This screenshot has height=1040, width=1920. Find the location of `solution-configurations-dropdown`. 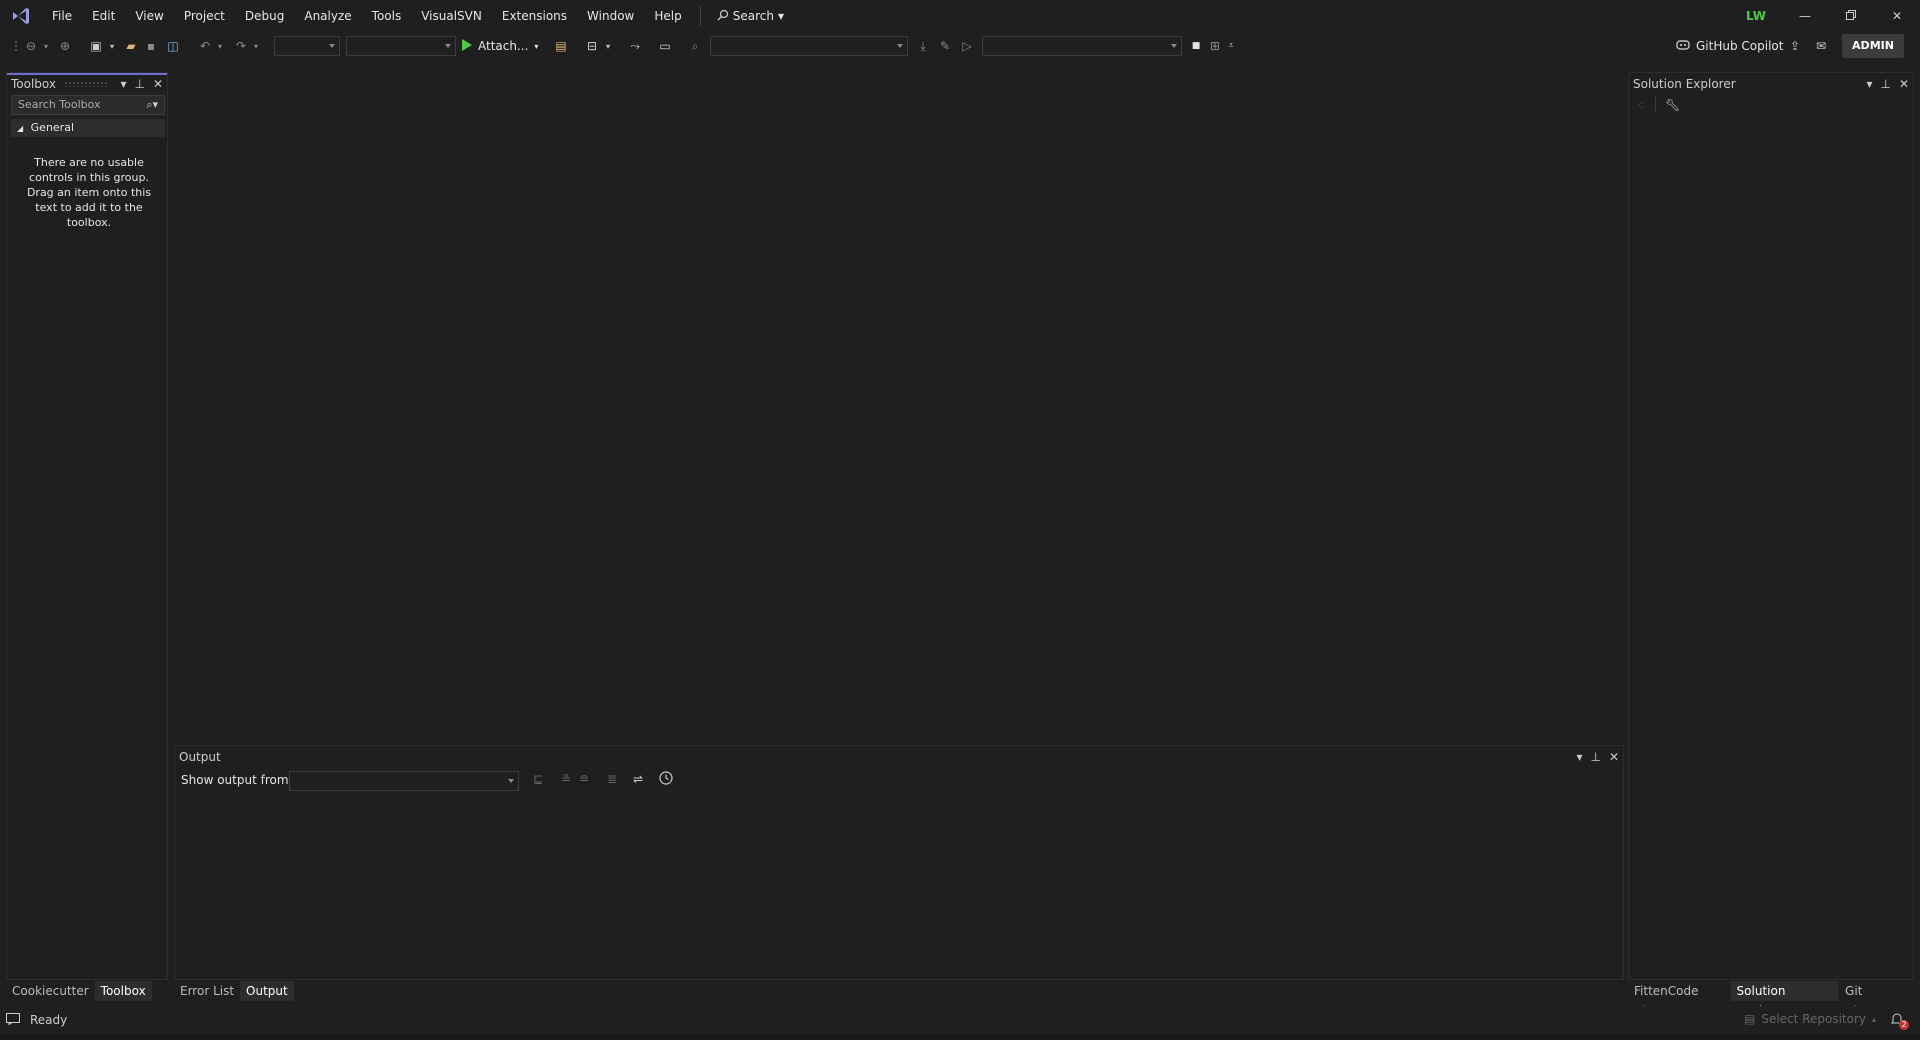

solution-configurations-dropdown is located at coordinates (307, 46).